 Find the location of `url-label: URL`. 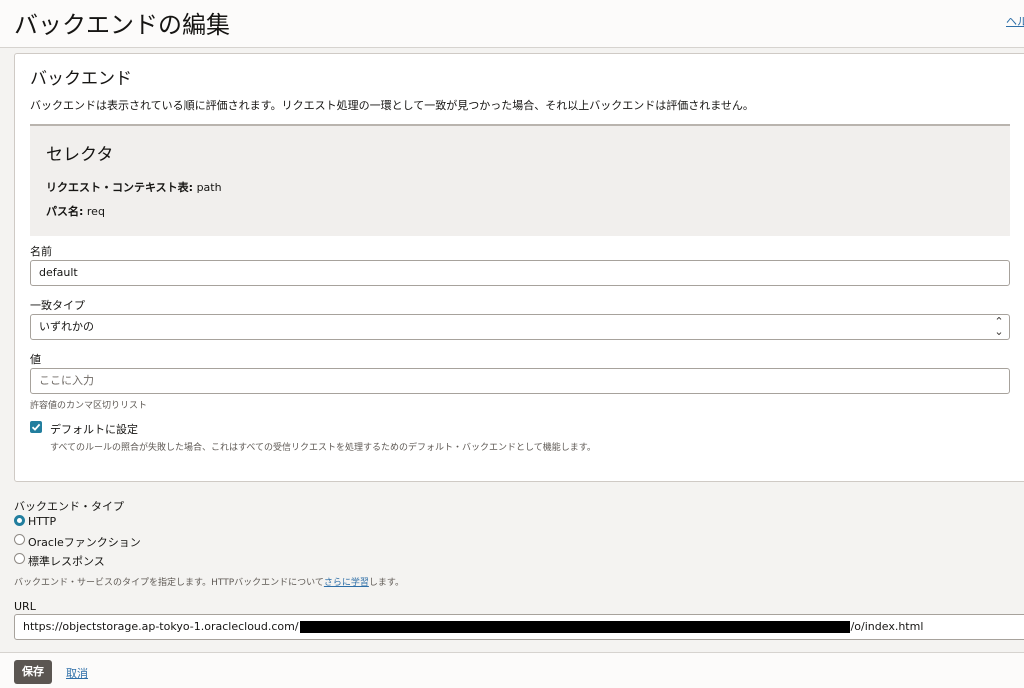

url-label: URL is located at coordinates (25, 606).